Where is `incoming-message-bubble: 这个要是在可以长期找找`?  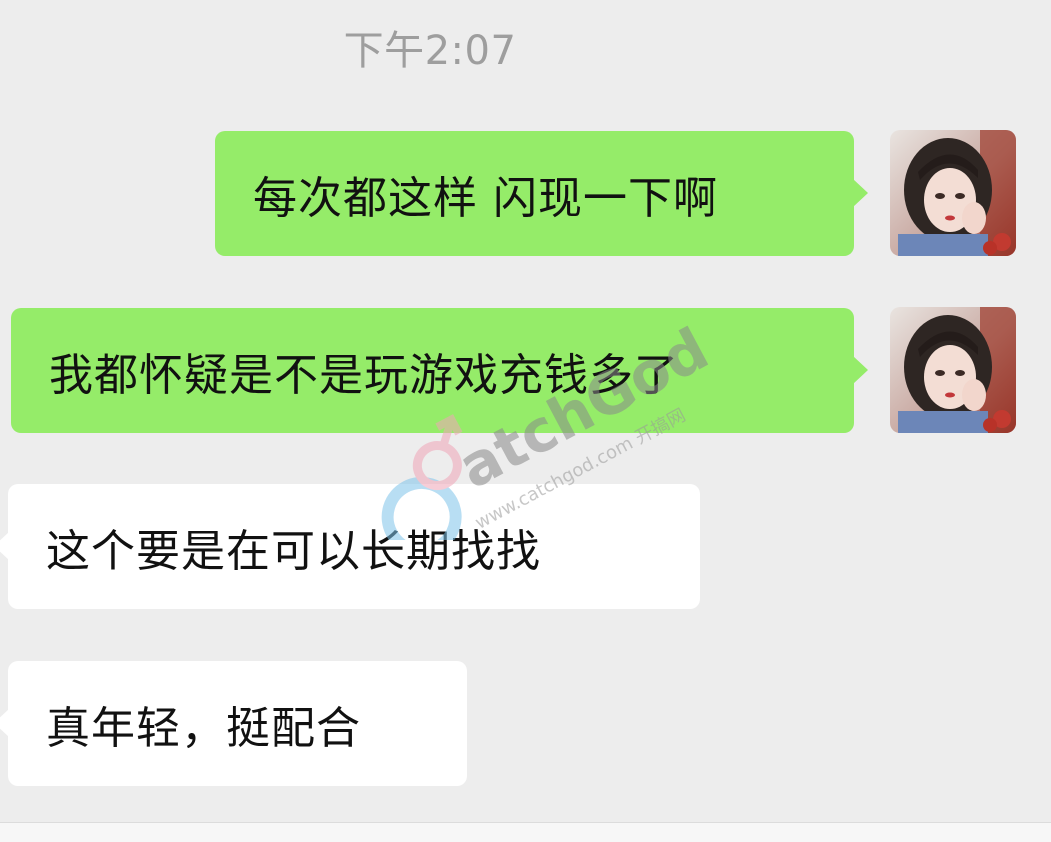 incoming-message-bubble: 这个要是在可以长期找找 is located at coordinates (350, 546).